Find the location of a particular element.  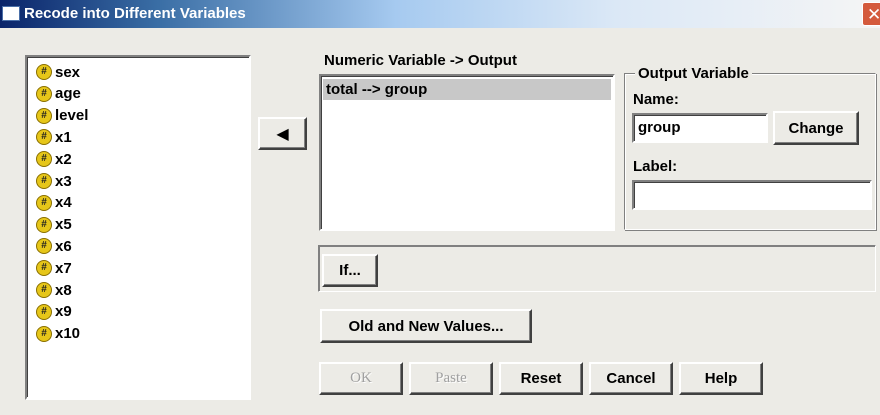

list-item: # level is located at coordinates (62, 116).